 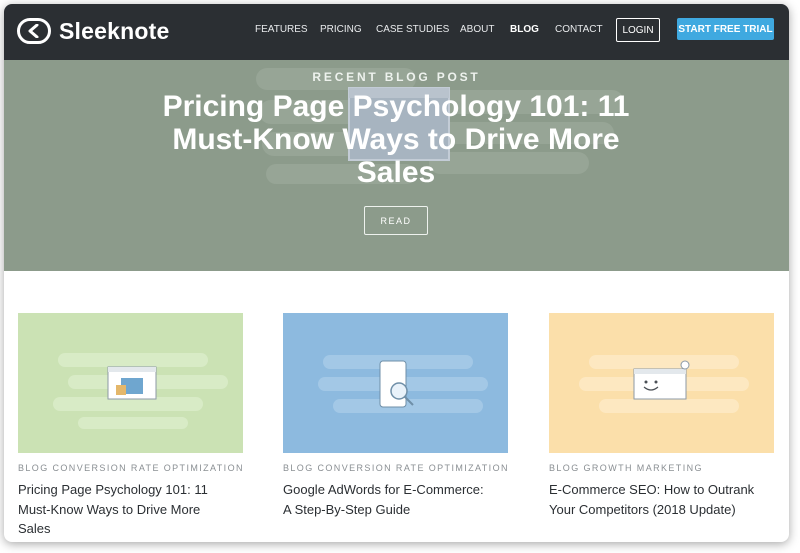 I want to click on browser-window-wallet-icon, so click(x=140, y=391).